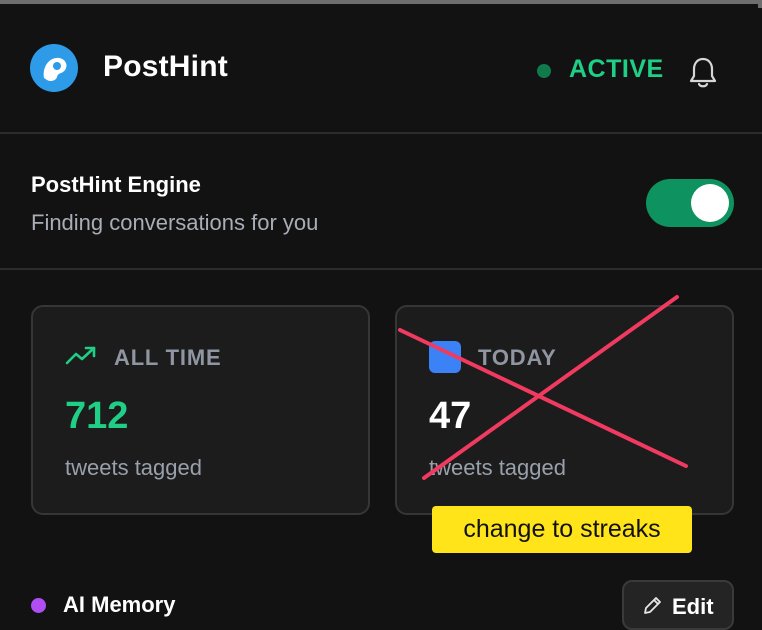  I want to click on all-time-stat-card: ALL TIME 712 tweets tagged, so click(200, 410).